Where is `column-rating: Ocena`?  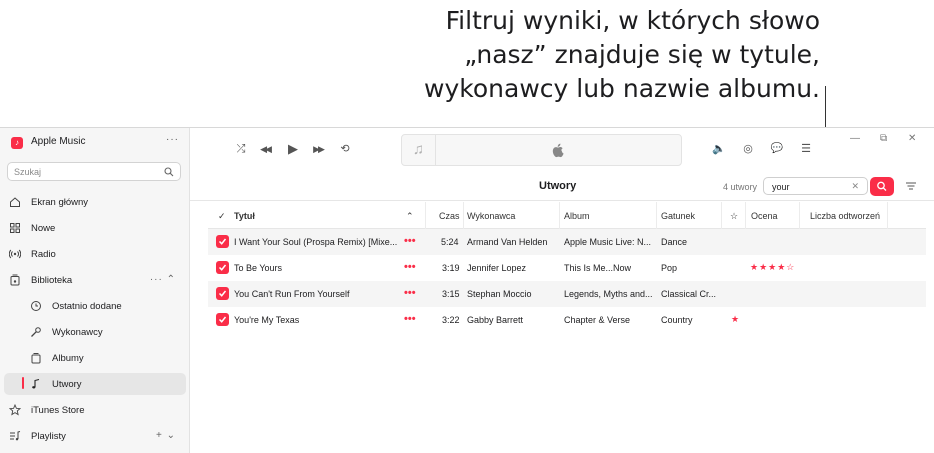
column-rating: Ocena is located at coordinates (764, 216).